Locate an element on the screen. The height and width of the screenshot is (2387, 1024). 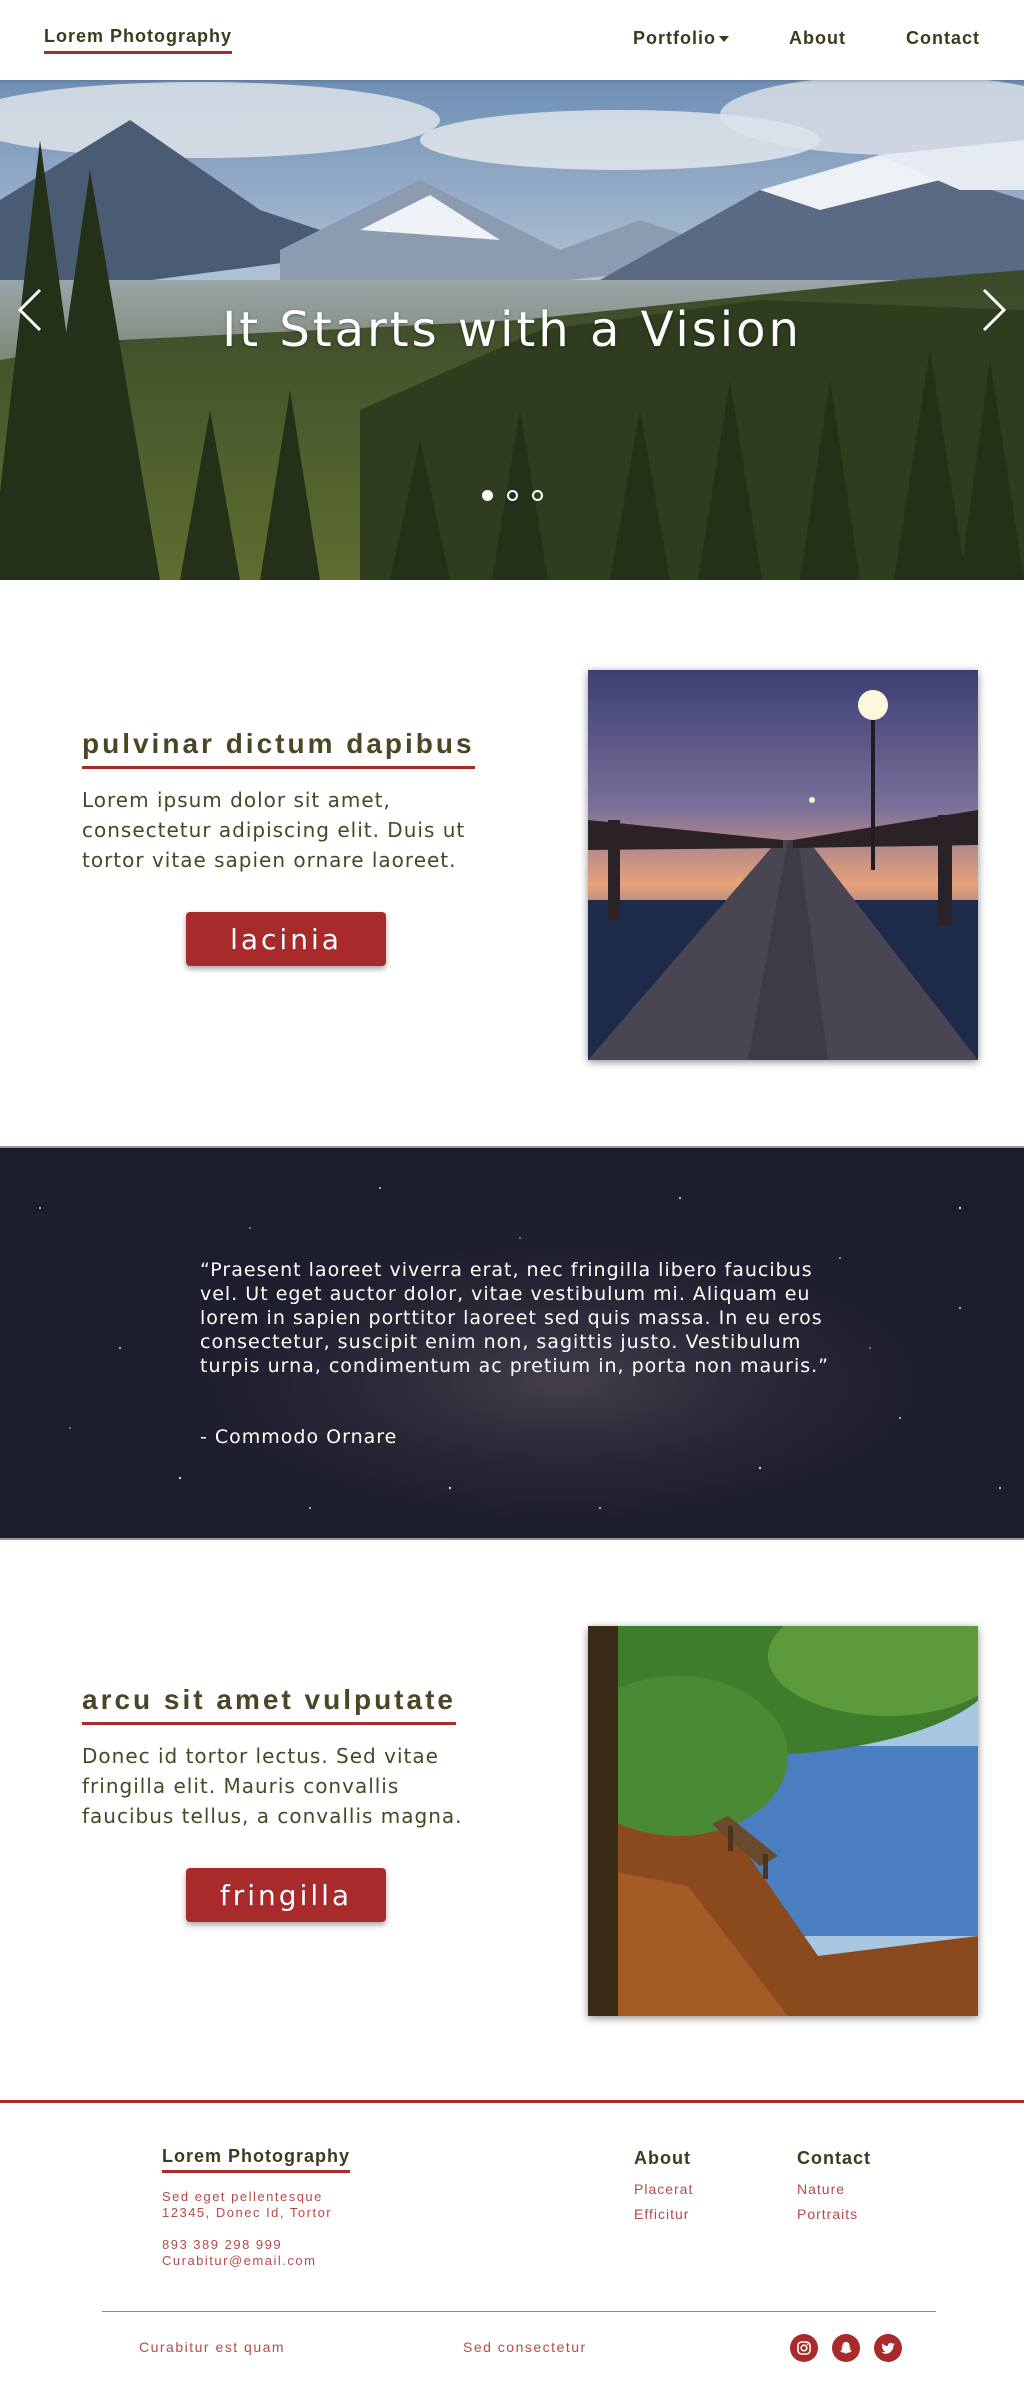
nav-portfolio-dropdown: Portfolio is located at coordinates (681, 38).